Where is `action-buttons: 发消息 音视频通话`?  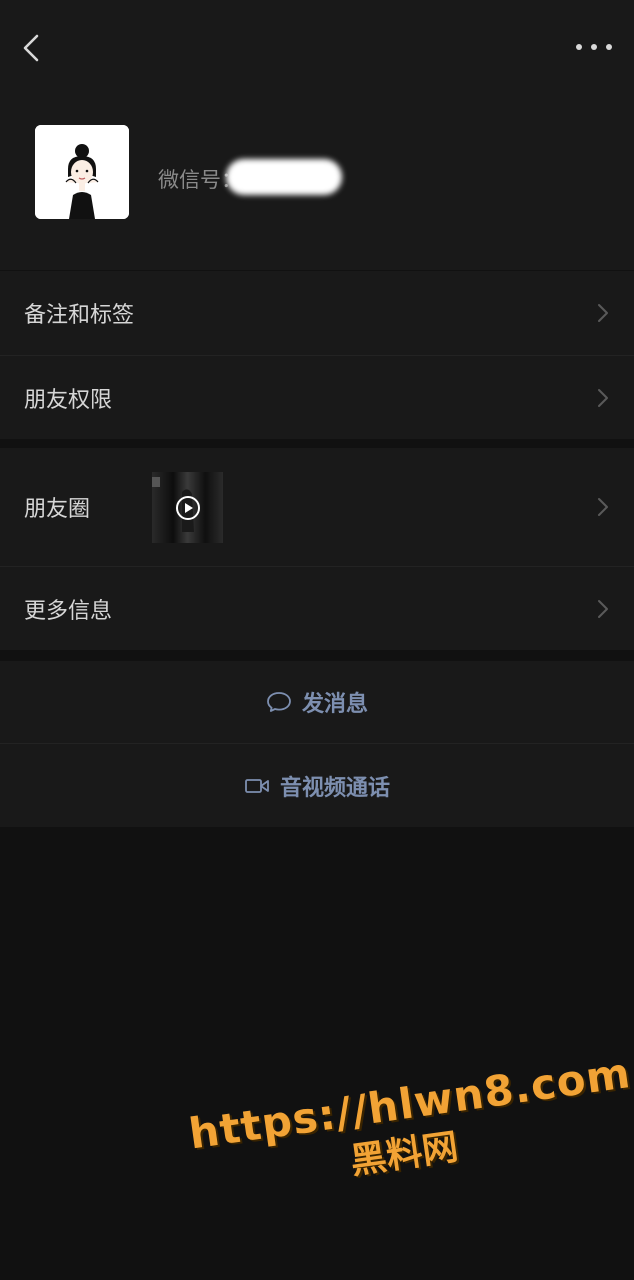
action-buttons: 发消息 音视频通话 is located at coordinates (317, 744).